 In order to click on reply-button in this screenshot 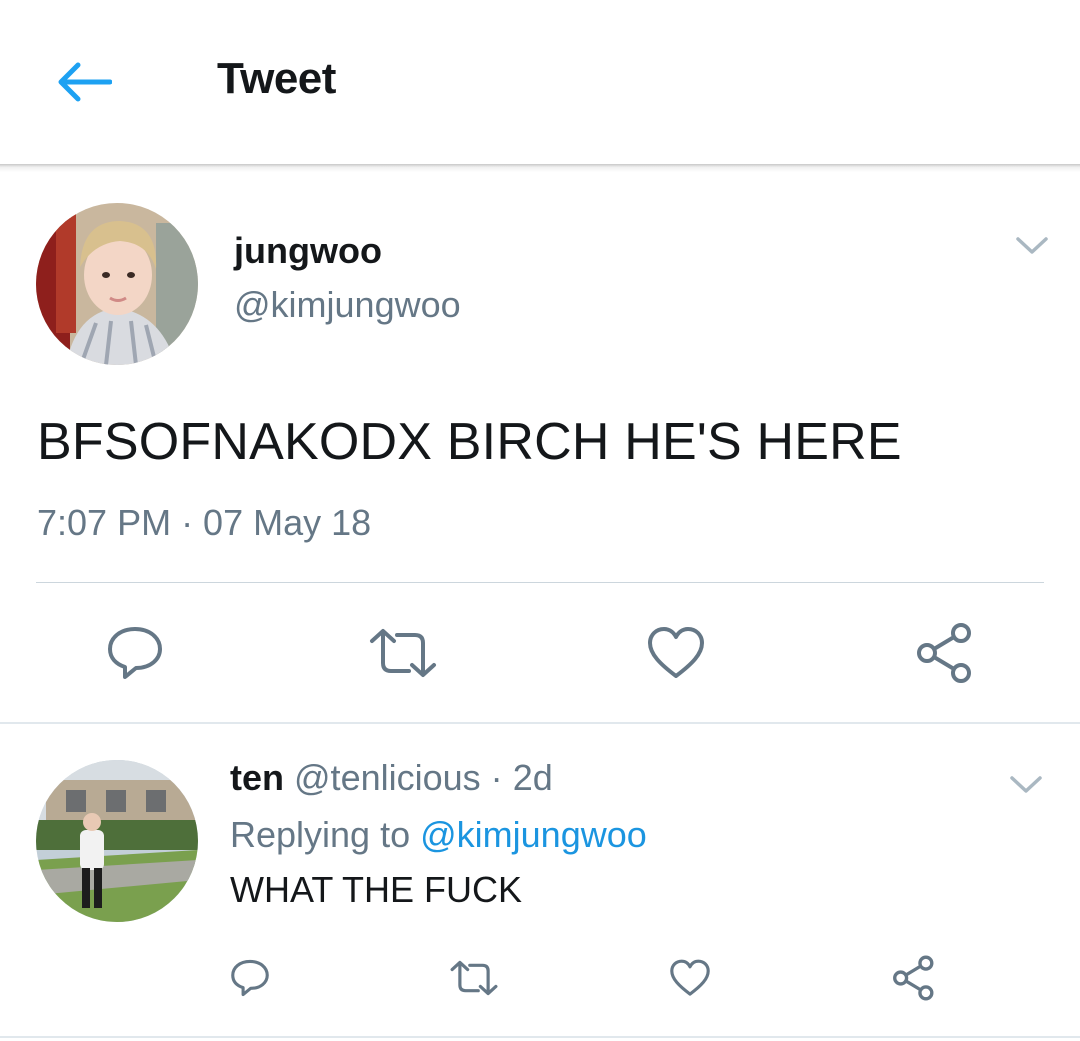, I will do `click(135, 653)`.